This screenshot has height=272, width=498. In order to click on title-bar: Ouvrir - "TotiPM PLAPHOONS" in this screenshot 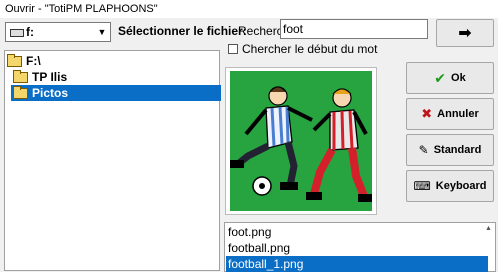, I will do `click(249, 9)`.